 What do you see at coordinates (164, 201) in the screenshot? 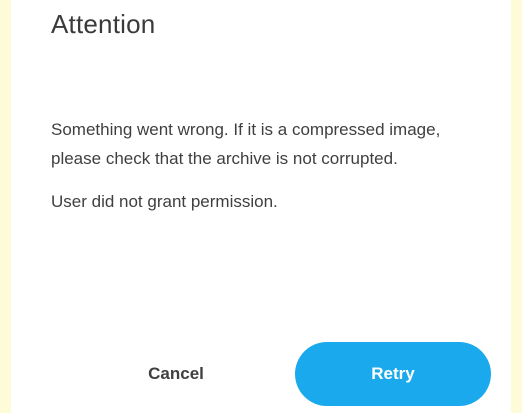
I see `error-detail: User did not grant permission.` at bounding box center [164, 201].